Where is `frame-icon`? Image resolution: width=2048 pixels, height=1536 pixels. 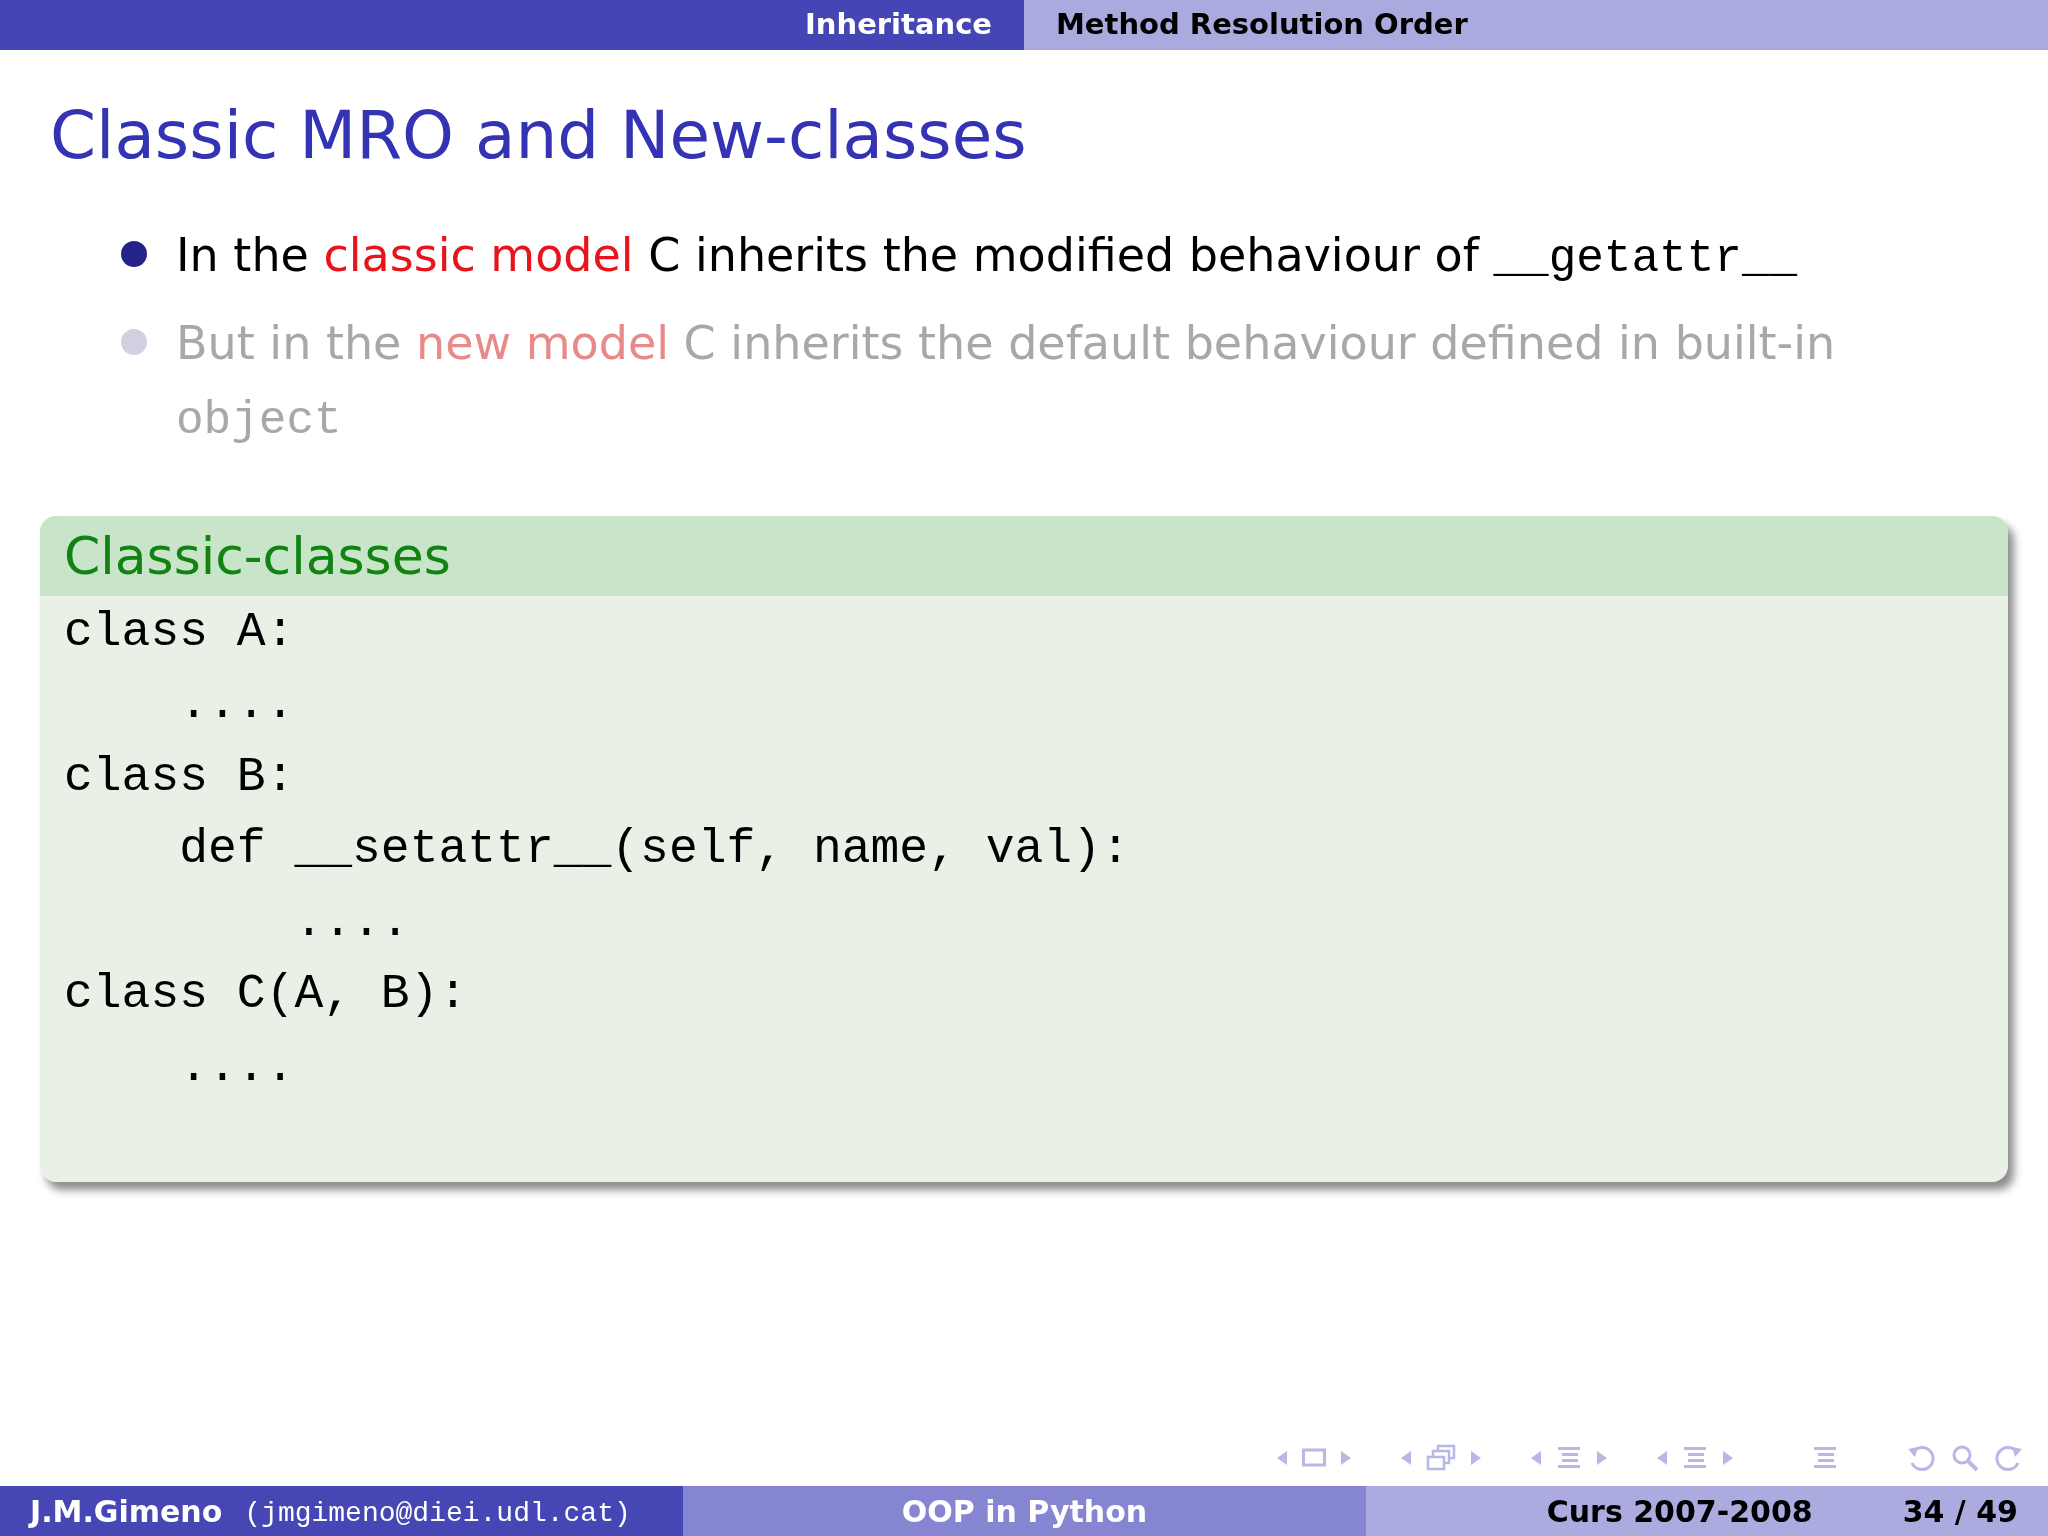
frame-icon is located at coordinates (1314, 1458).